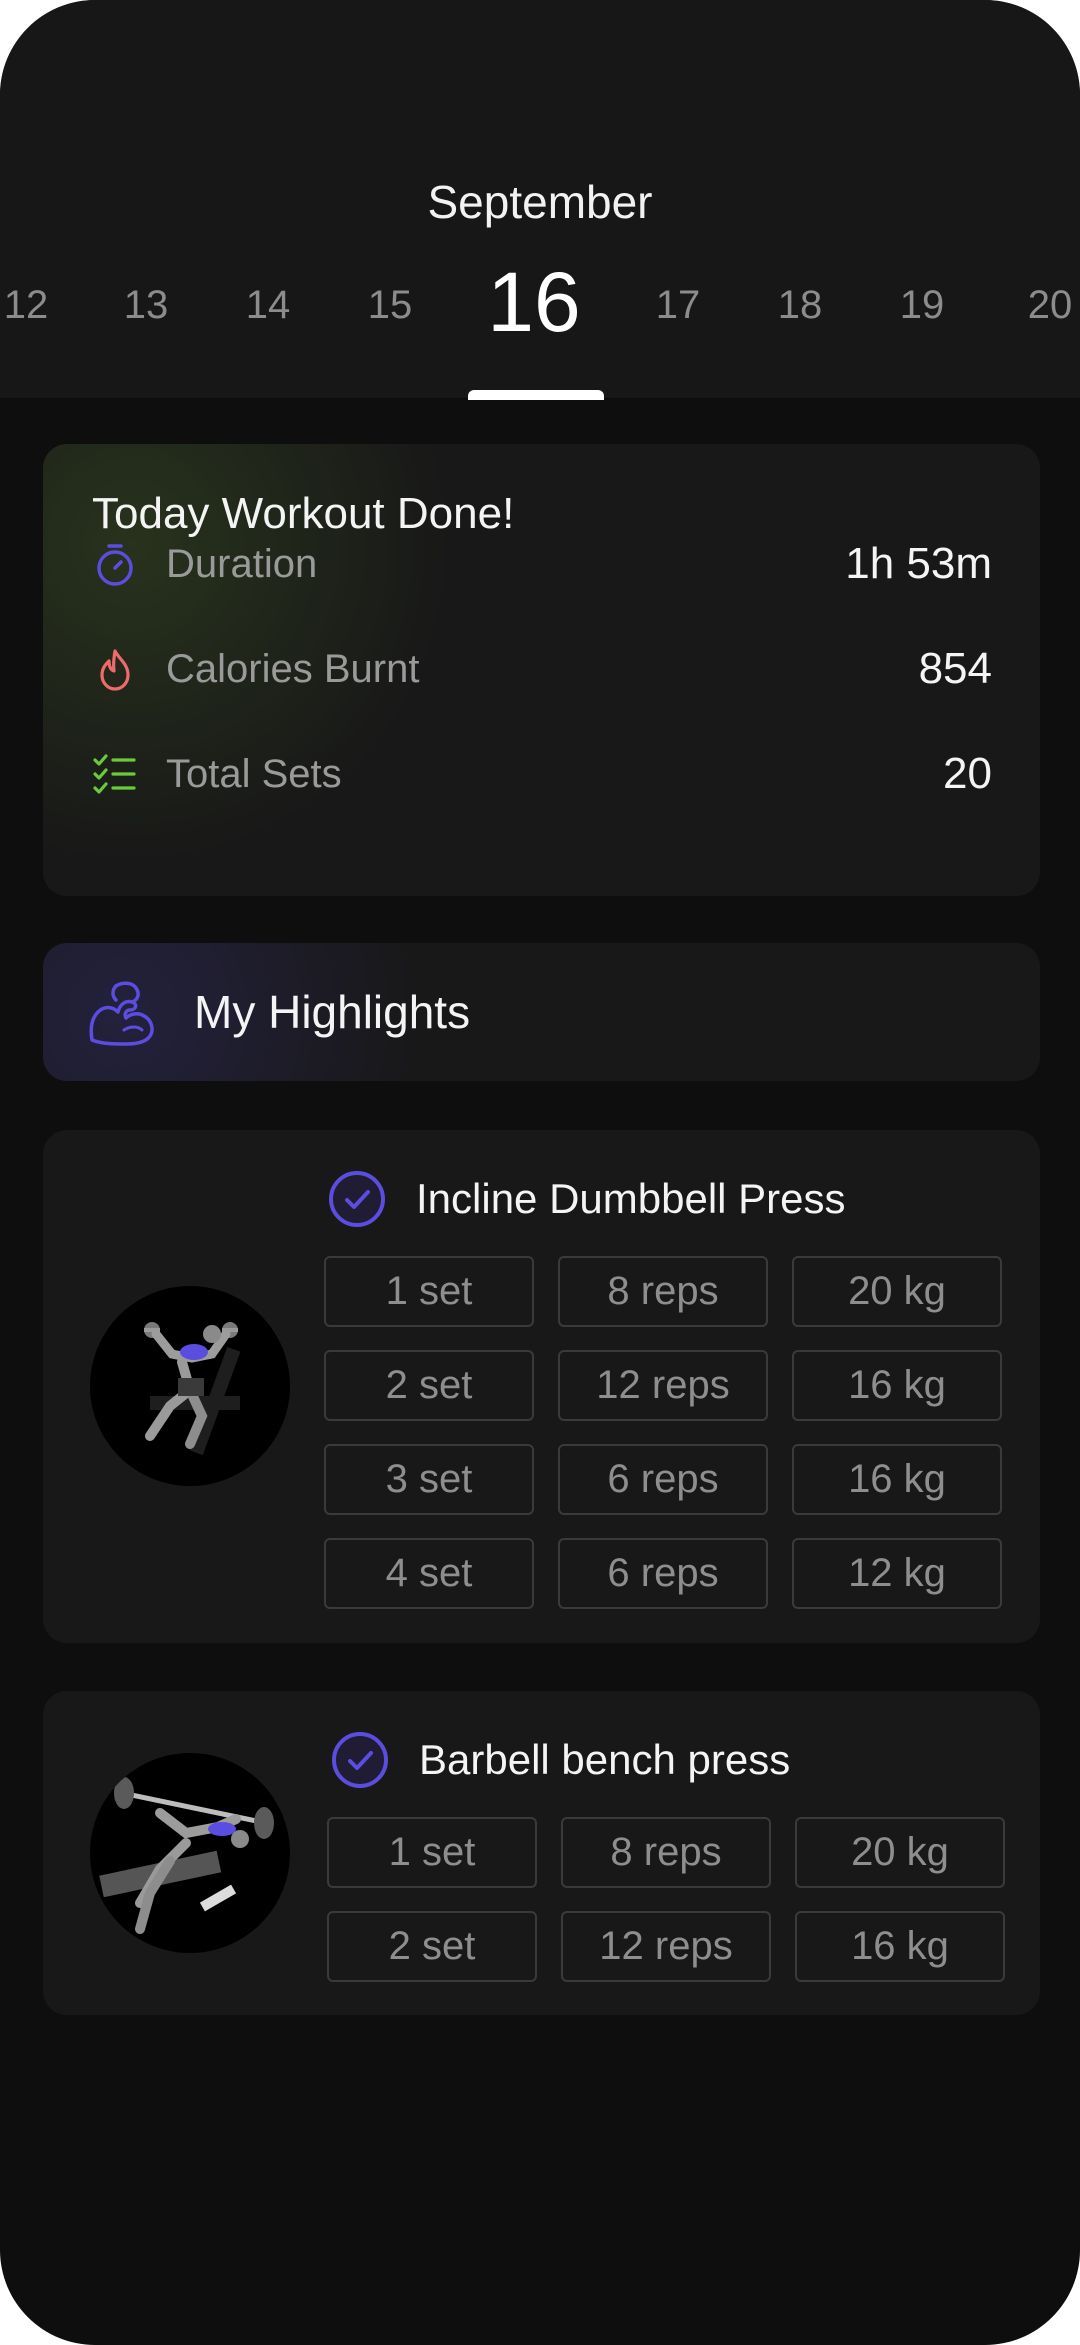  What do you see at coordinates (1037, 305) in the screenshot?
I see `day-20: 20` at bounding box center [1037, 305].